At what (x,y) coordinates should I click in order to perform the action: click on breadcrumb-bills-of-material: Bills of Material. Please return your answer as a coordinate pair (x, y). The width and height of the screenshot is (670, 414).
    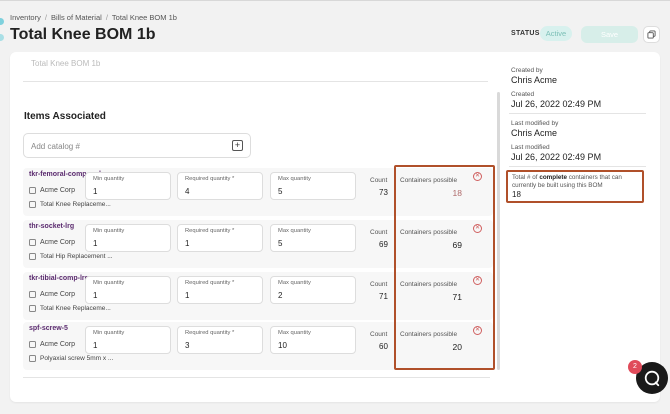
    Looking at the image, I should click on (76, 17).